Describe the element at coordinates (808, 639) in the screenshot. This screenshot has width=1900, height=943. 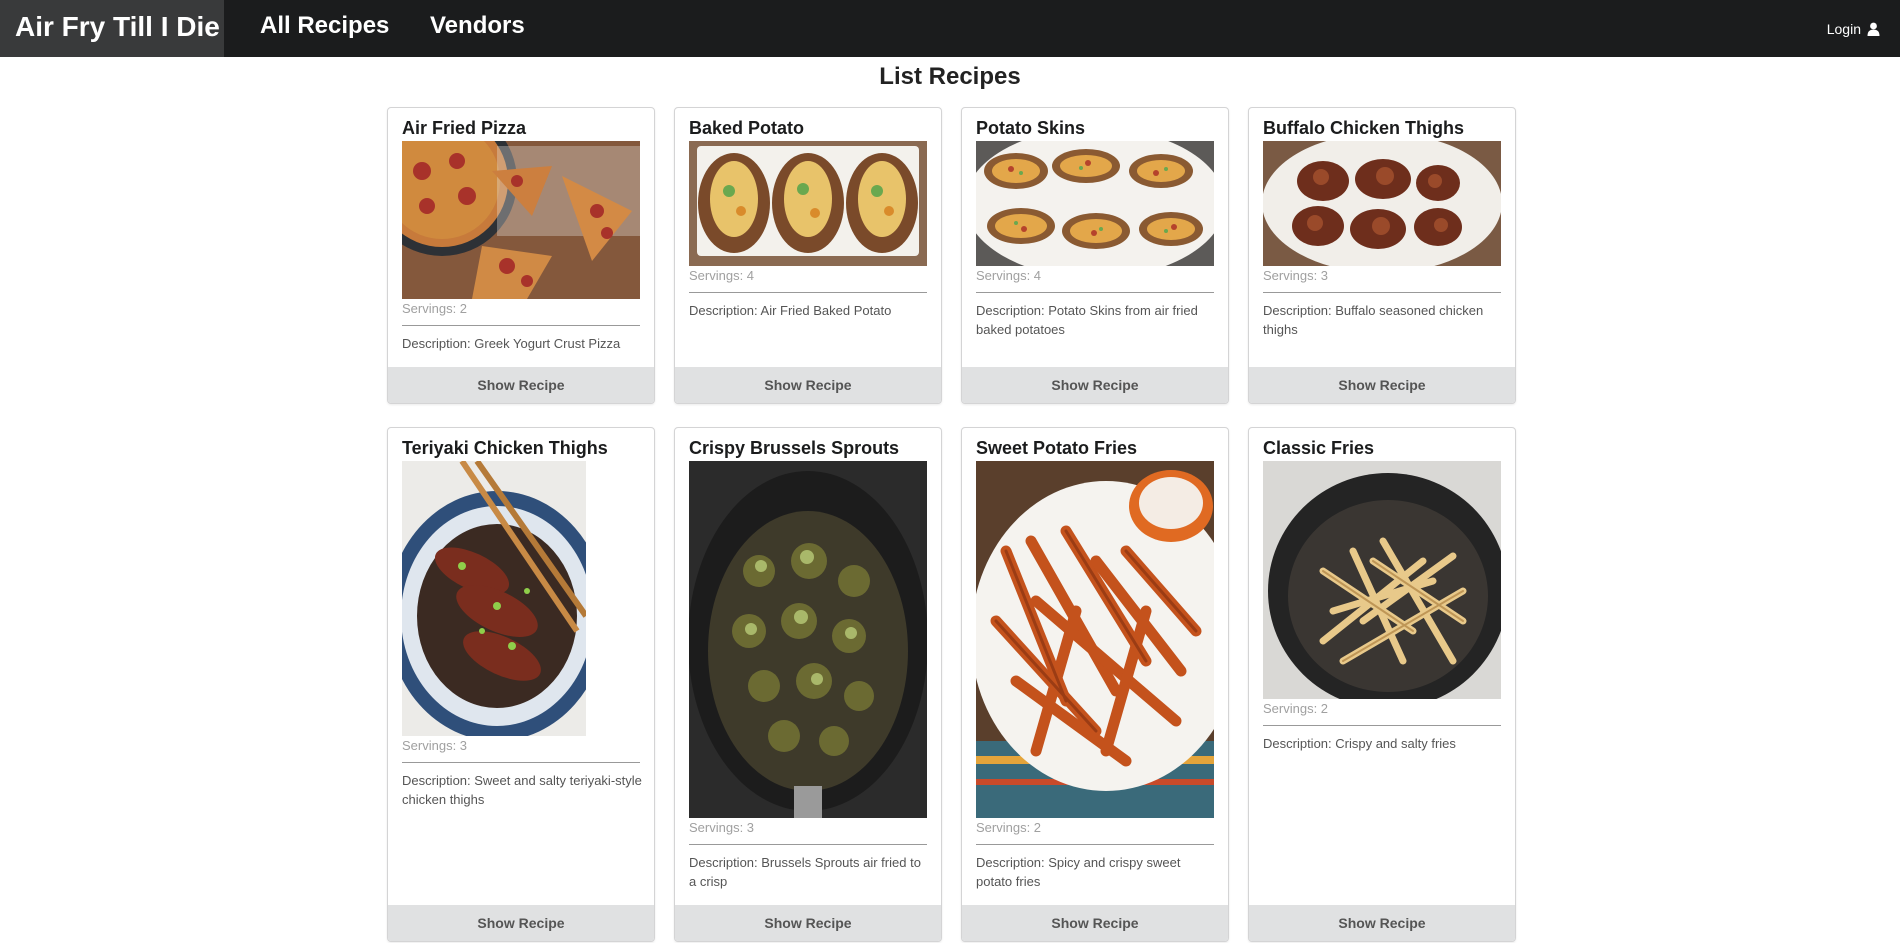
I see `recipe-image-brussels-sprouts` at that location.